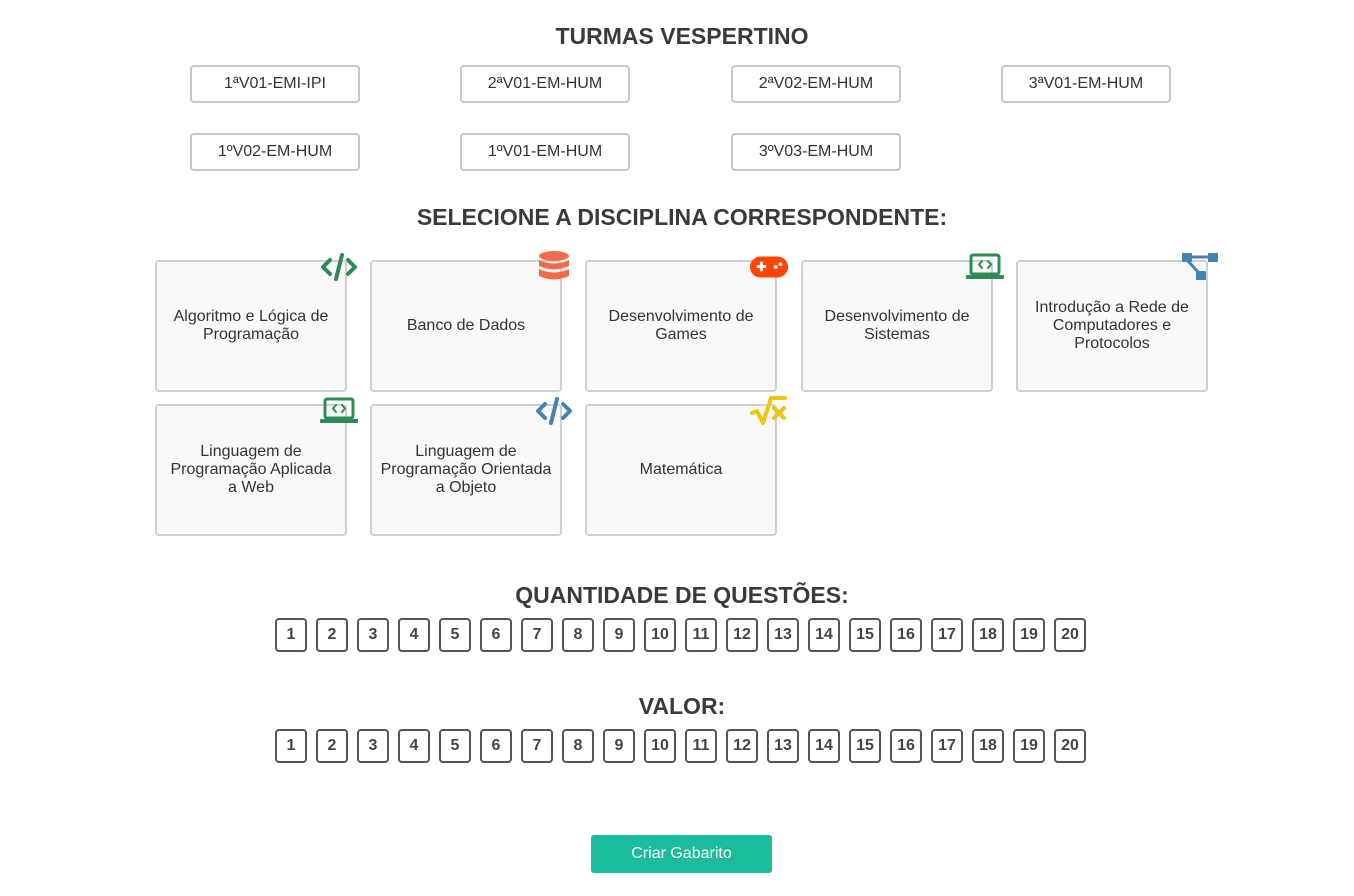 The width and height of the screenshot is (1354, 896). I want to click on disciplina-card-matematica: Matemática, so click(686, 466).